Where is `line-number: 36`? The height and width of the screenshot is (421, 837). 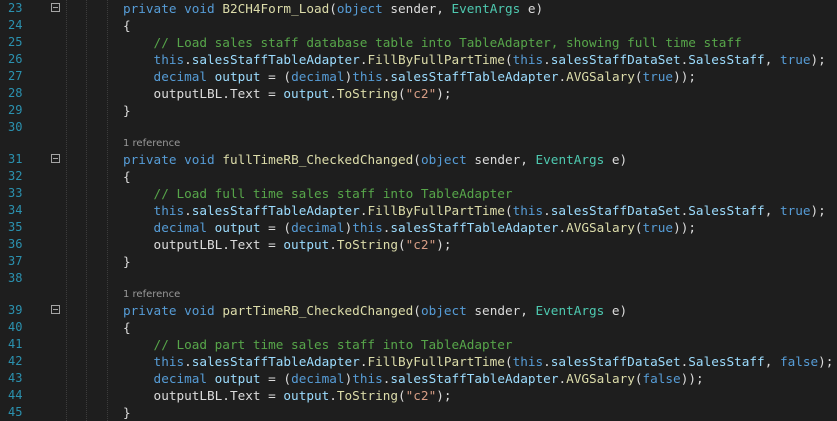
line-number: 36 is located at coordinates (15, 244).